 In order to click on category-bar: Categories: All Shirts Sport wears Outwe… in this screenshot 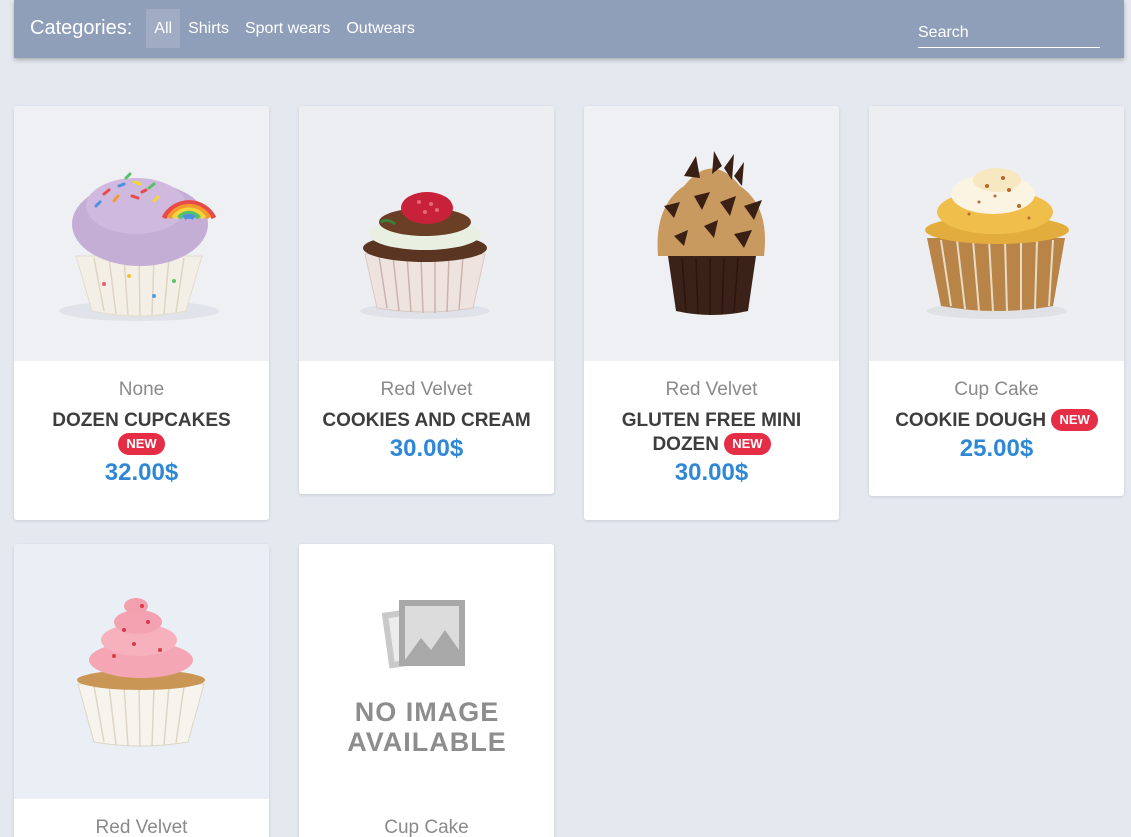, I will do `click(569, 29)`.